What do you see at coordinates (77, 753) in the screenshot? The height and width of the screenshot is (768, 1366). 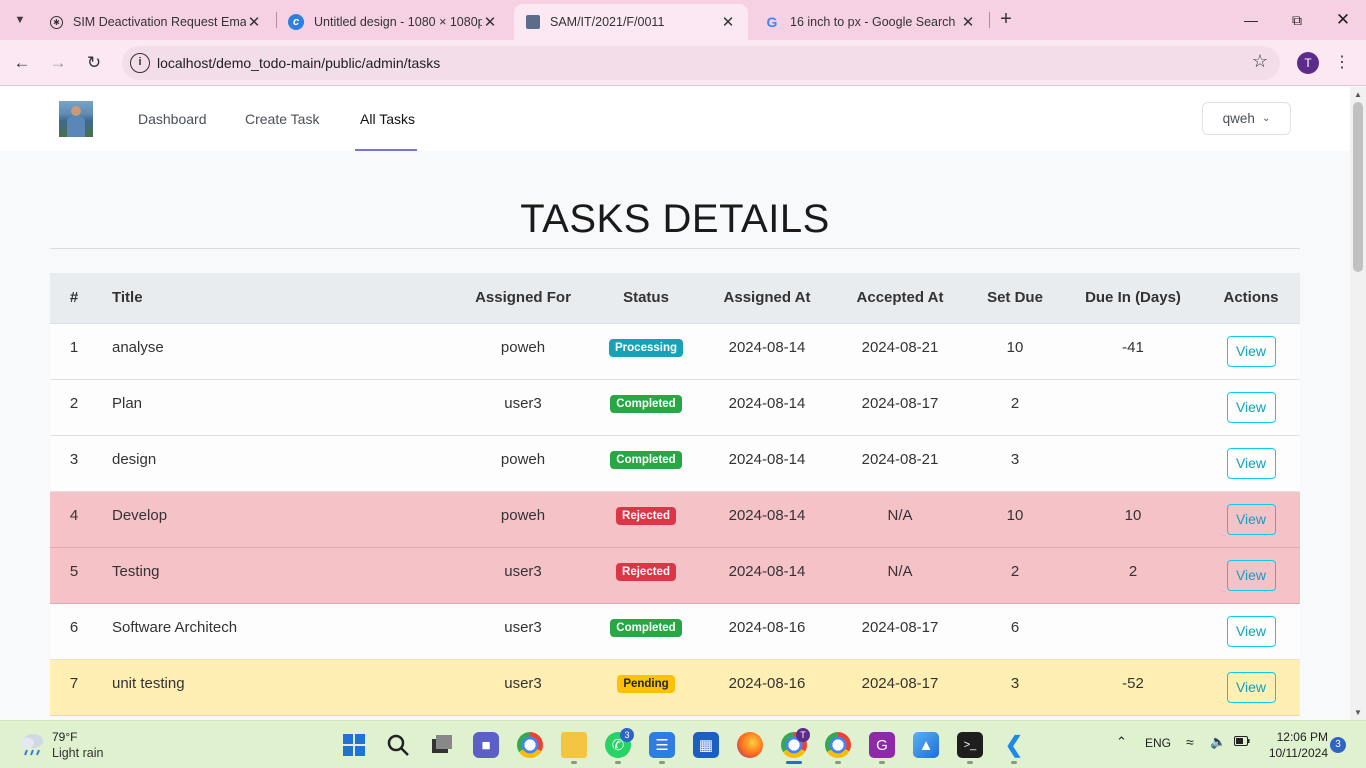 I see `weather-description: Light rain` at bounding box center [77, 753].